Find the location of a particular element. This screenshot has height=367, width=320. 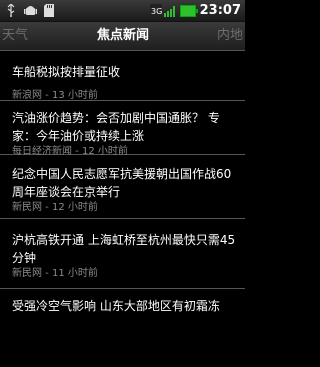

news-item: 沪杭高铁开通 上海虹桥至杭州最快只需45分钟 新民网 - 11 小时前 is located at coordinates (122, 254).